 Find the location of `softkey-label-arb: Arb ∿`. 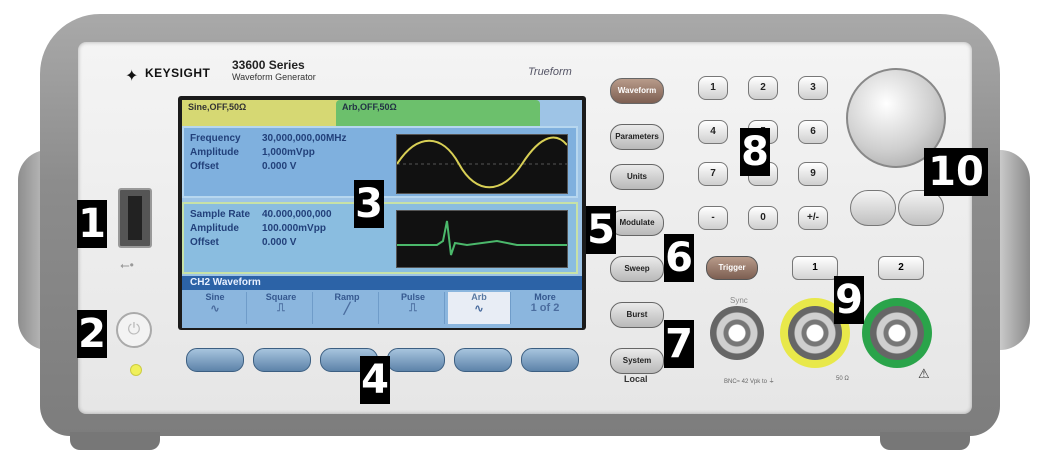

softkey-label-arb: Arb ∿ is located at coordinates (479, 308).